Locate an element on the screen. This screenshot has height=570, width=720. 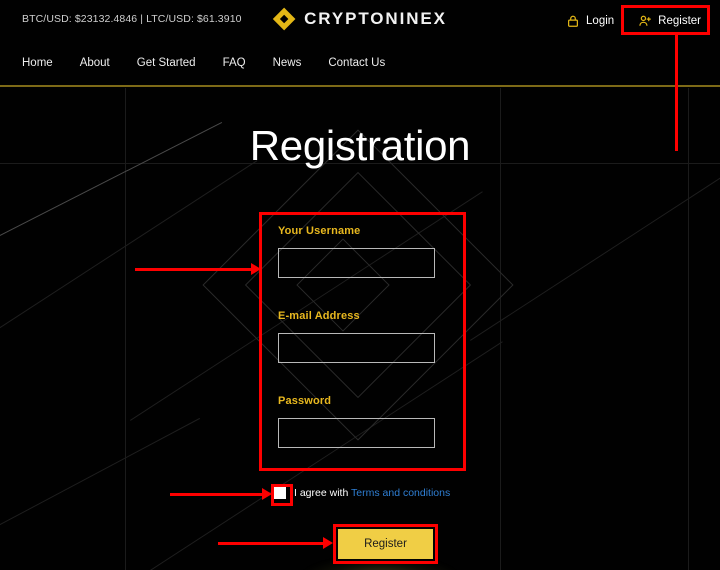
email-field-group: E-mail Address is located at coordinates (357, 336).